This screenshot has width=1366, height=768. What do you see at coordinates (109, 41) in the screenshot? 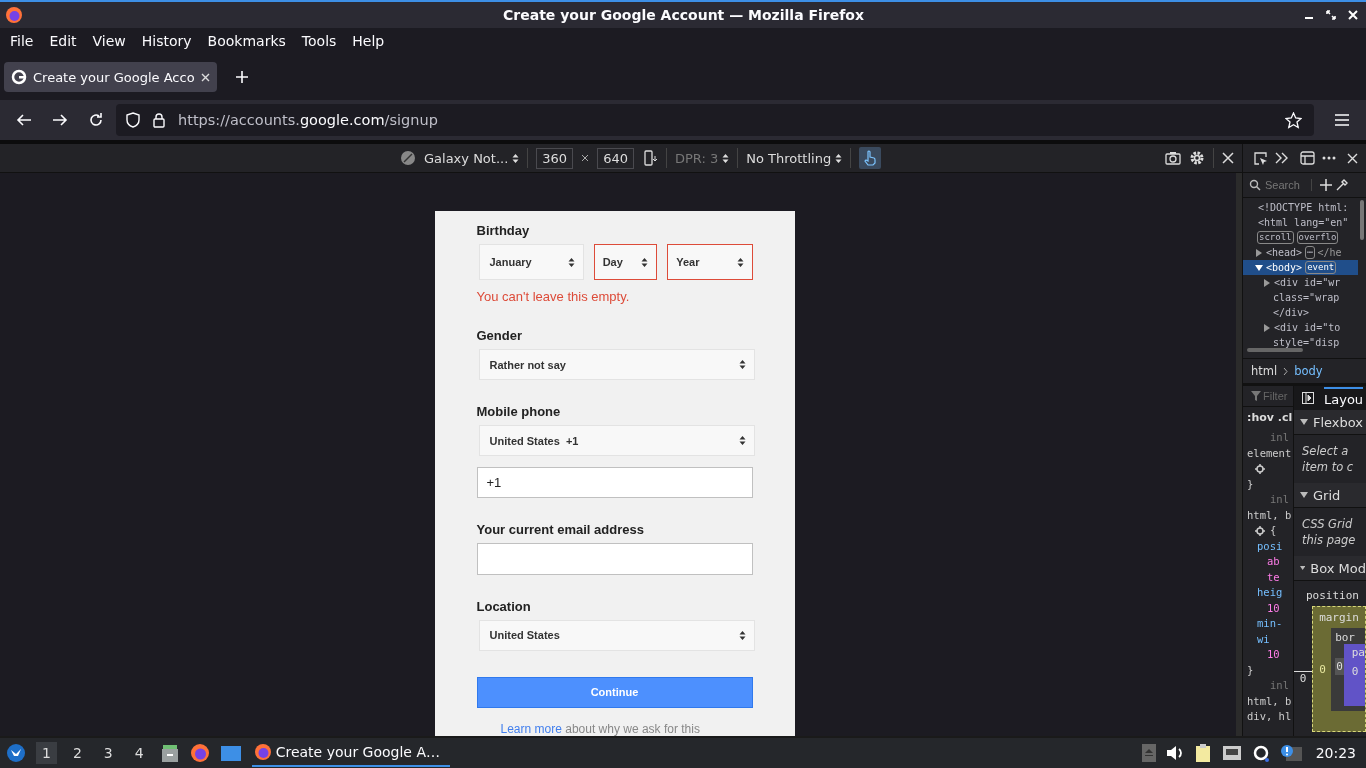
I see `menu-item: View` at bounding box center [109, 41].